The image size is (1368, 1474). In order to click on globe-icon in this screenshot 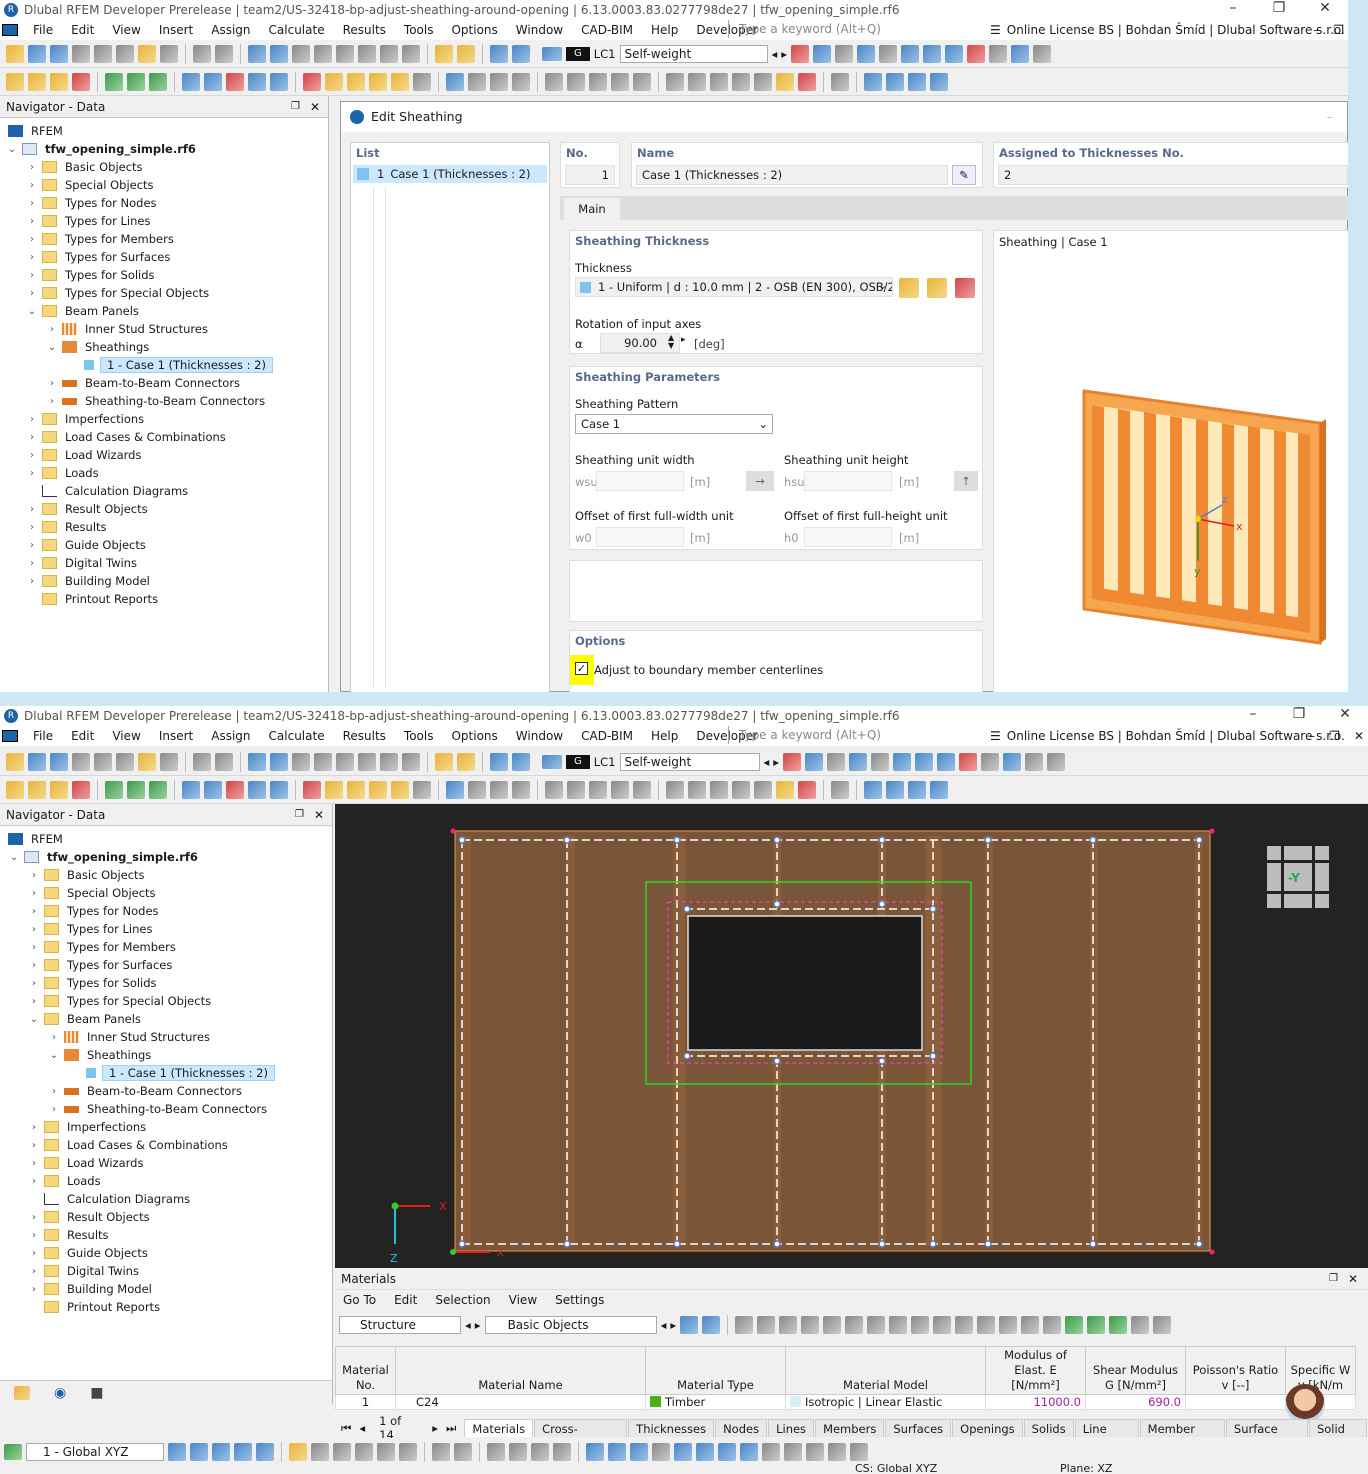, I will do `click(411, 53)`.